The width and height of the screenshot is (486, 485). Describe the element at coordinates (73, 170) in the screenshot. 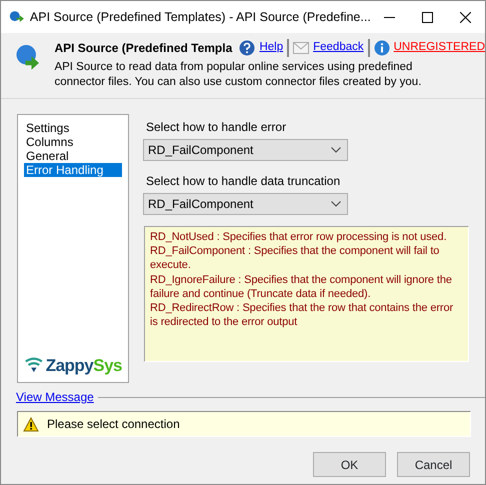

I see `sidebar-item: Error Handling` at that location.